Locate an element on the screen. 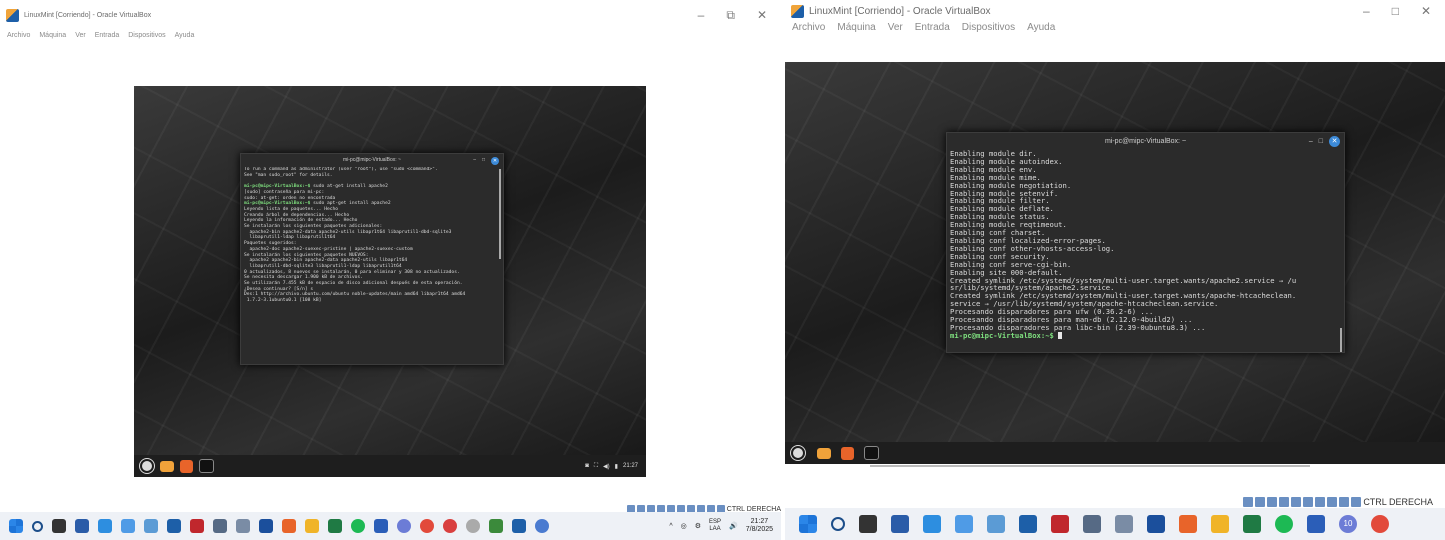 Image resolution: width=1445 pixels, height=540 pixels. speaker-icon: 🔊 is located at coordinates (733, 526).